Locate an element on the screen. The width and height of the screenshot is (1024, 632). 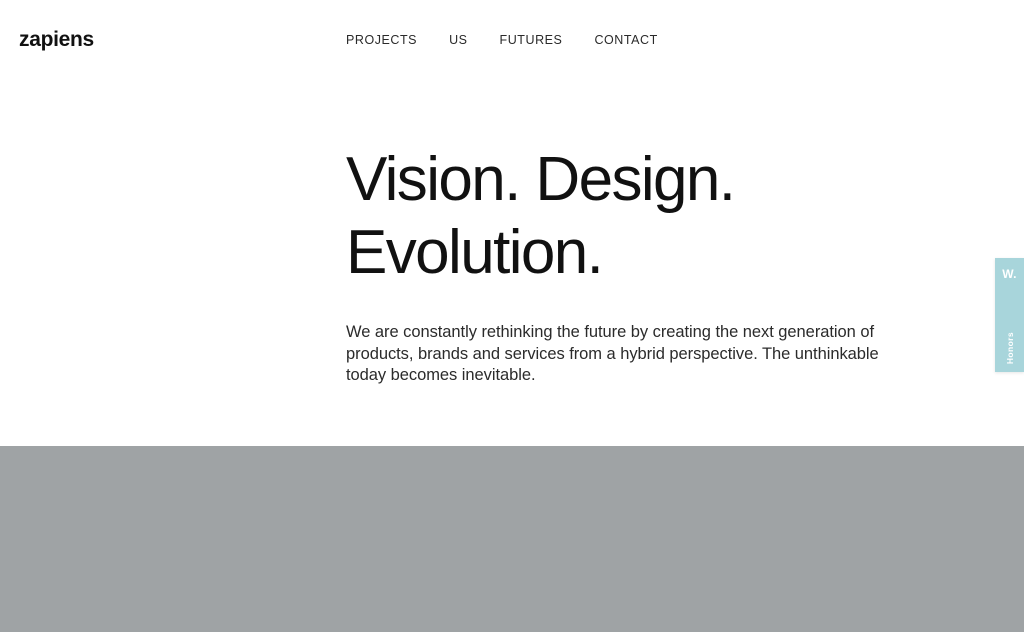
window-jamb is located at coordinates (198, 516).